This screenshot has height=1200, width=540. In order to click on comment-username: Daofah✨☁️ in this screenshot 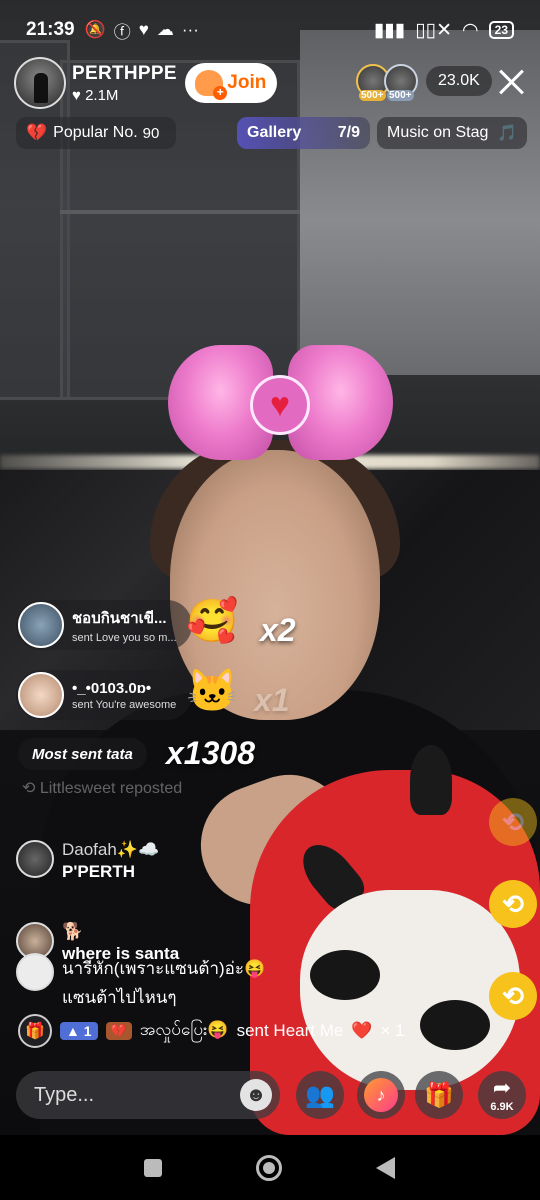, I will do `click(110, 850)`.